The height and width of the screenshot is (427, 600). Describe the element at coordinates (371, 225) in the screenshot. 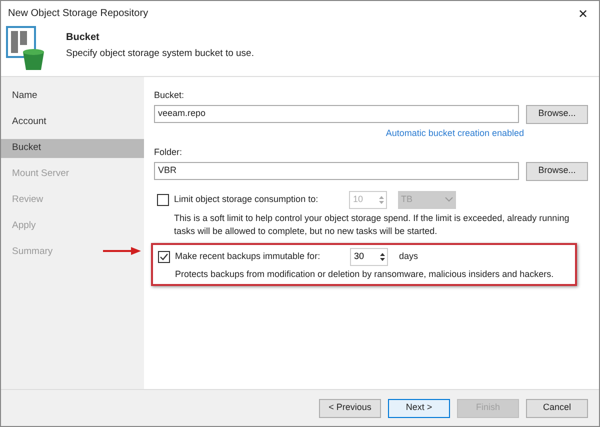

I see `help-text: This is a soft limit to help control your object storage spend. If the limit is exceeded, already running tasks will be allowed to complete, but no new tasks will be started.` at that location.